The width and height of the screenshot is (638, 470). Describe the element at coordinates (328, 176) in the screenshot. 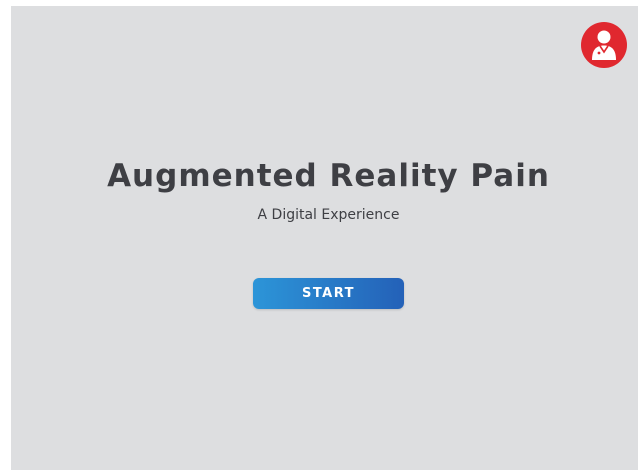

I see `page-title: Augmented Reality Pain` at that location.